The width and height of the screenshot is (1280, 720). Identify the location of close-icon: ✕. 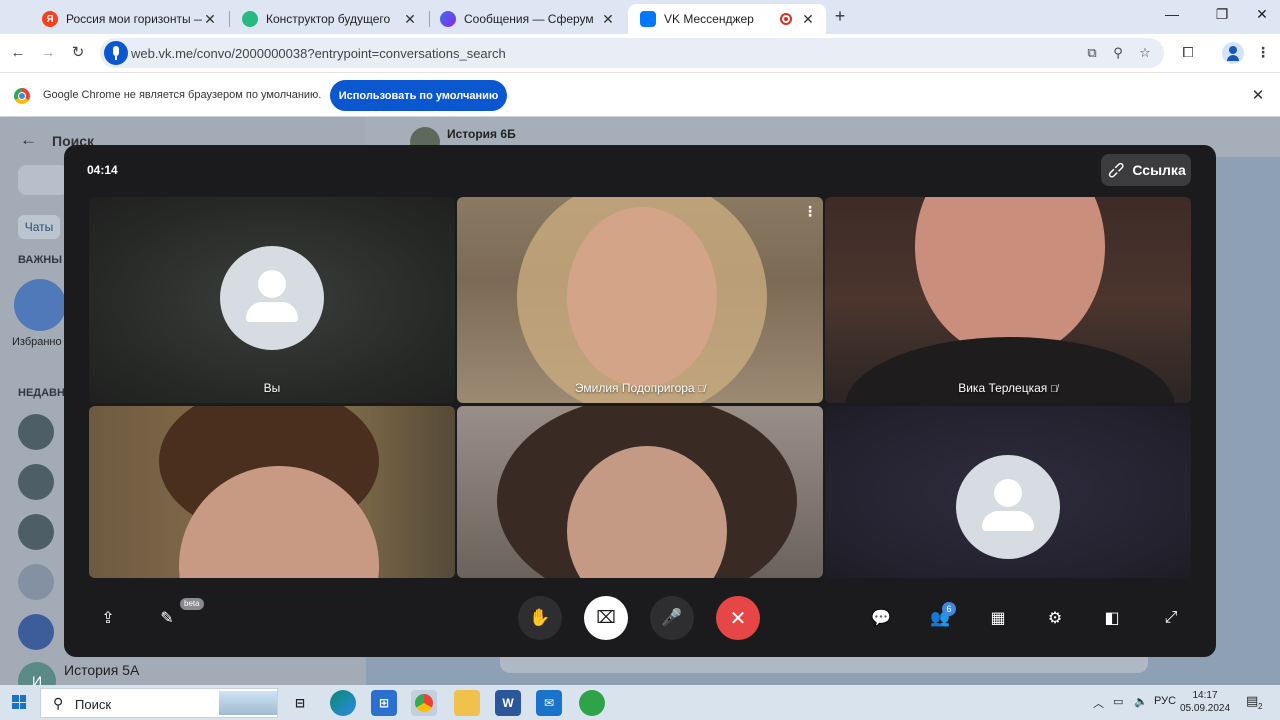
(738, 618).